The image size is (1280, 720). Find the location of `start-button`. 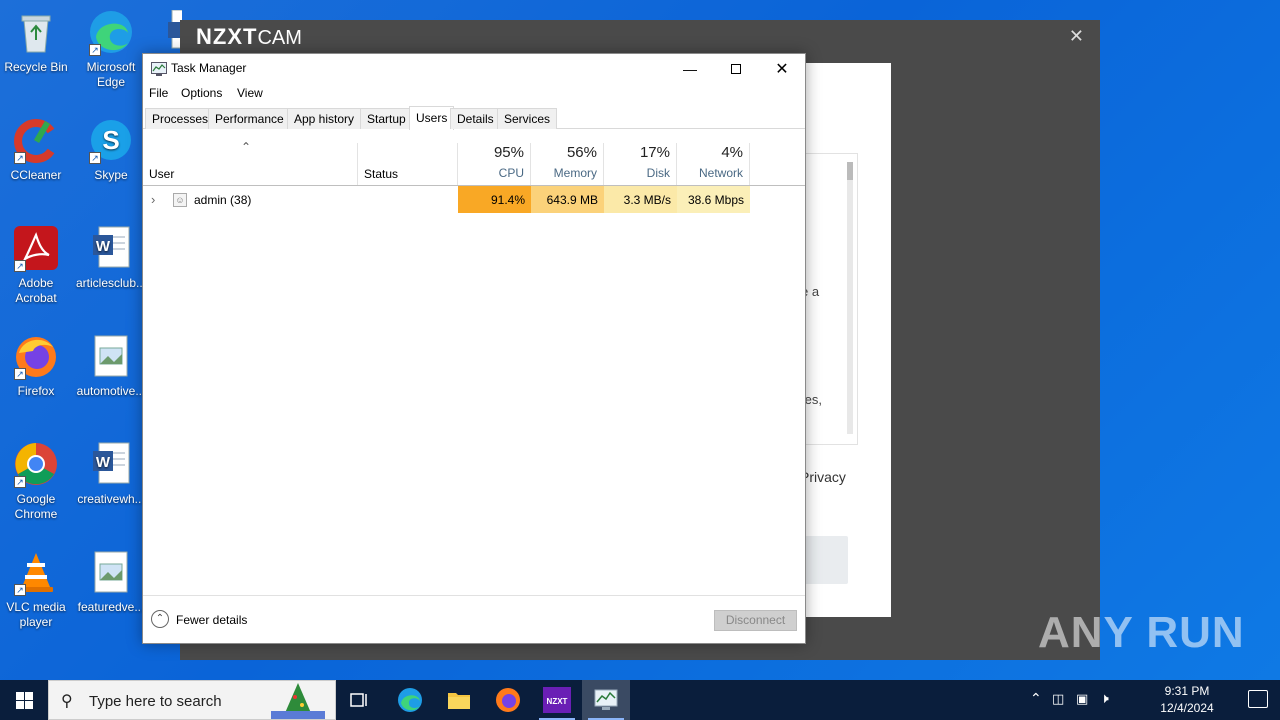

start-button is located at coordinates (24, 700).